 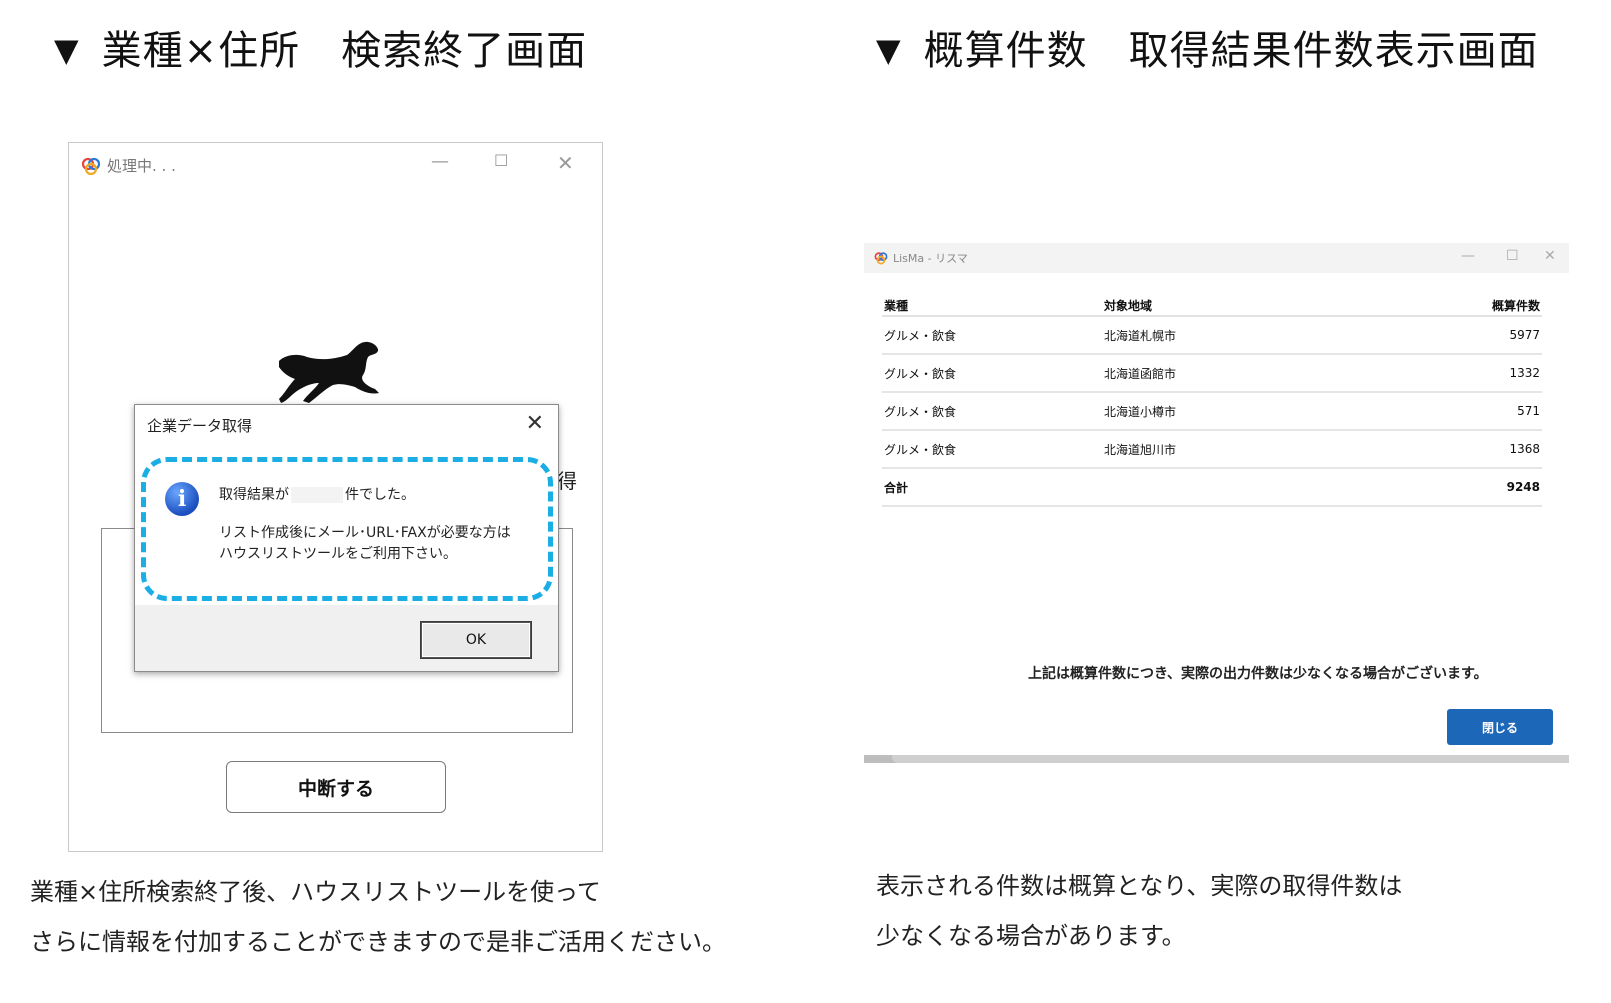 What do you see at coordinates (1472, 487) in the screenshot?
I see `total-count: 9248` at bounding box center [1472, 487].